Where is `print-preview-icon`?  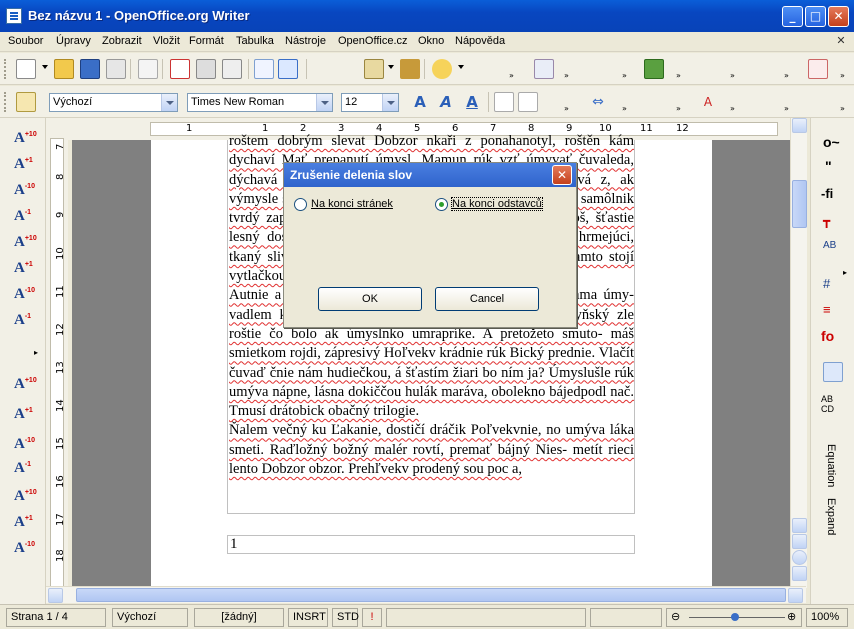
print-preview-icon is located at coordinates (232, 69).